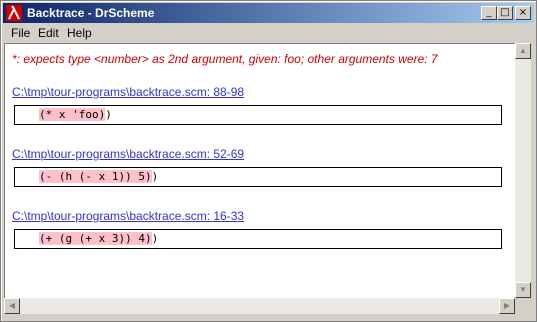 The width and height of the screenshot is (537, 322). I want to click on frame-code-box: (- (h (- x 1)) 5)), so click(258, 177).